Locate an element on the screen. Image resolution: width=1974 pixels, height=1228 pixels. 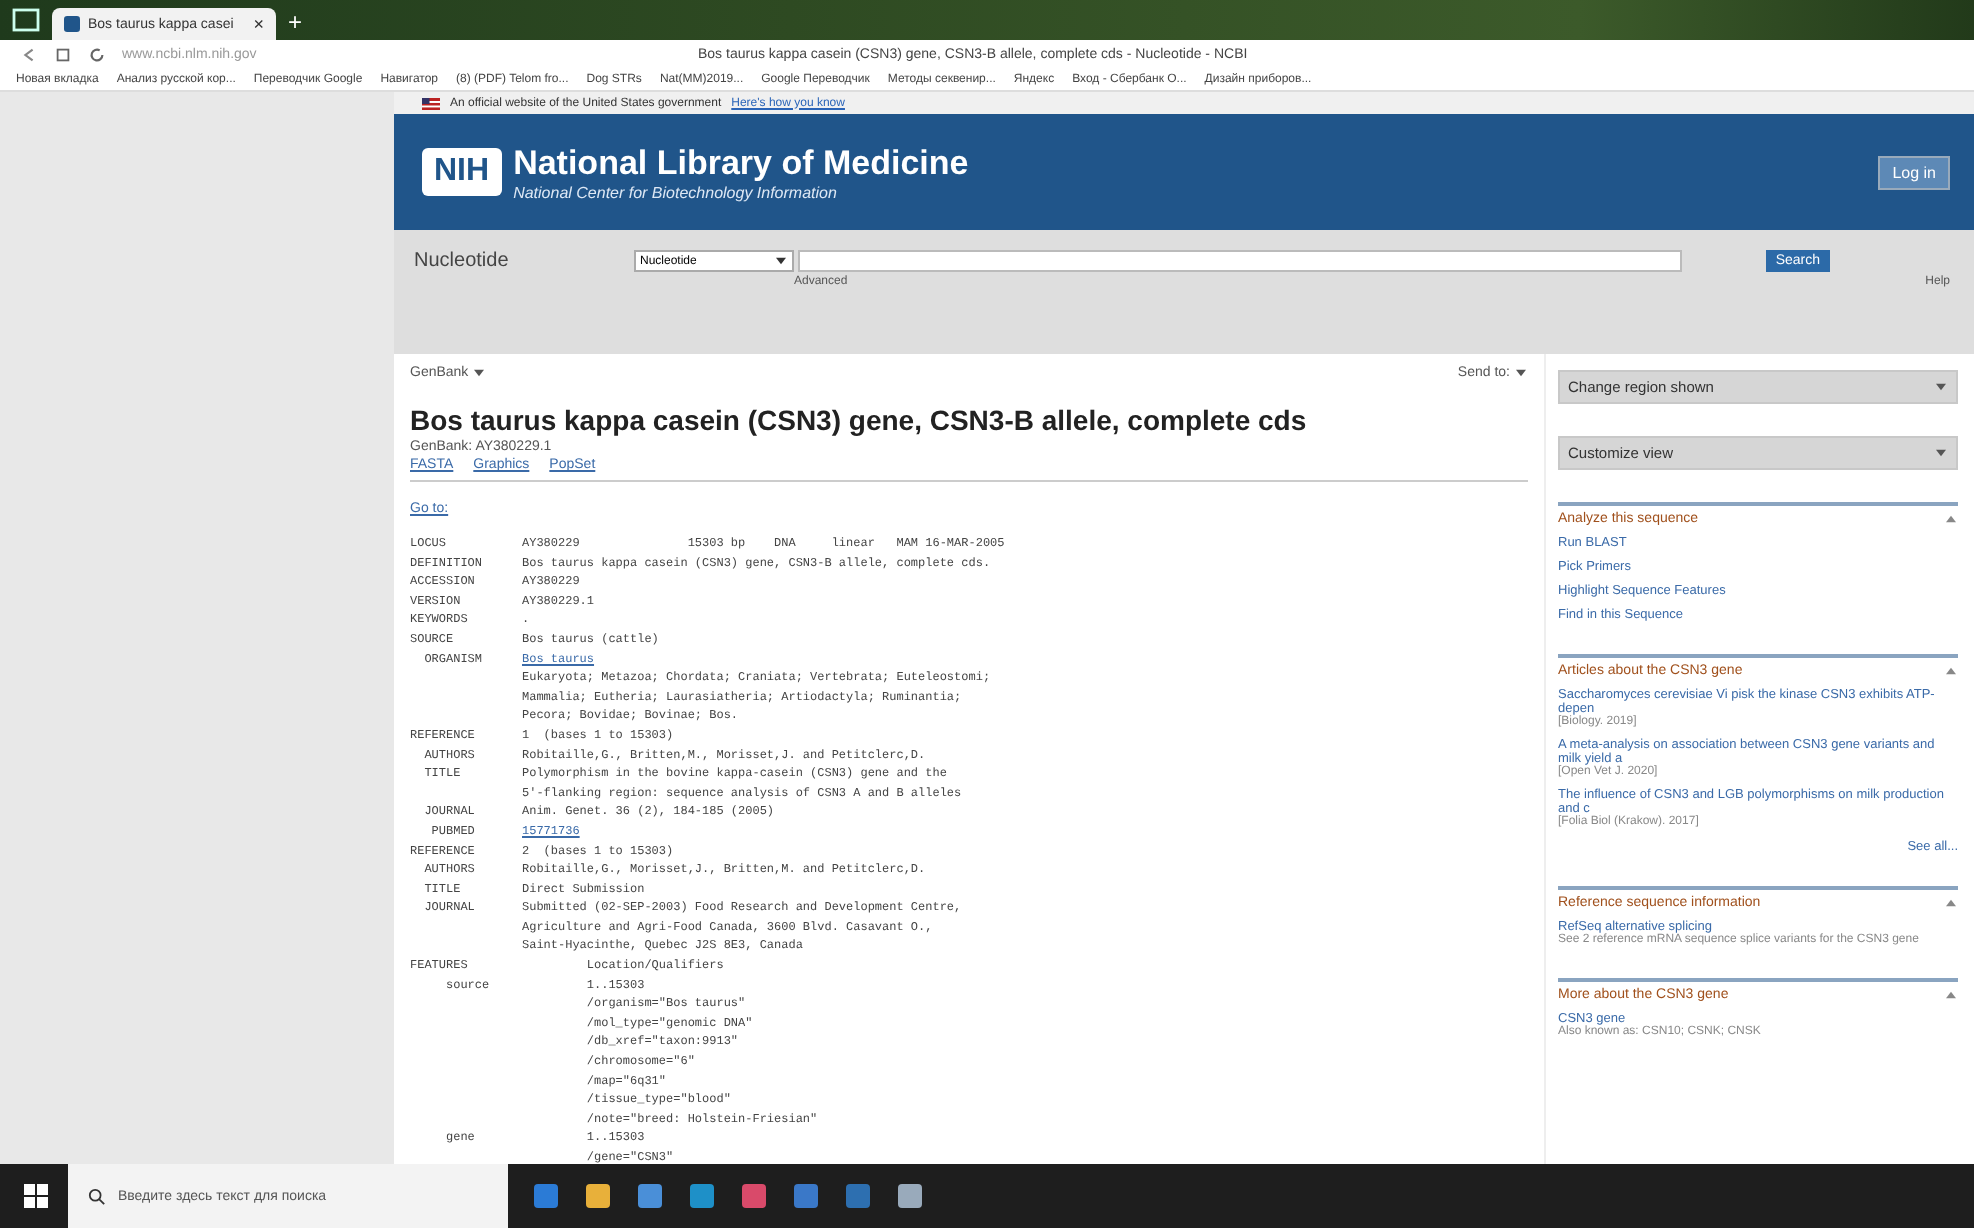
window-icon is located at coordinates (26, 20).